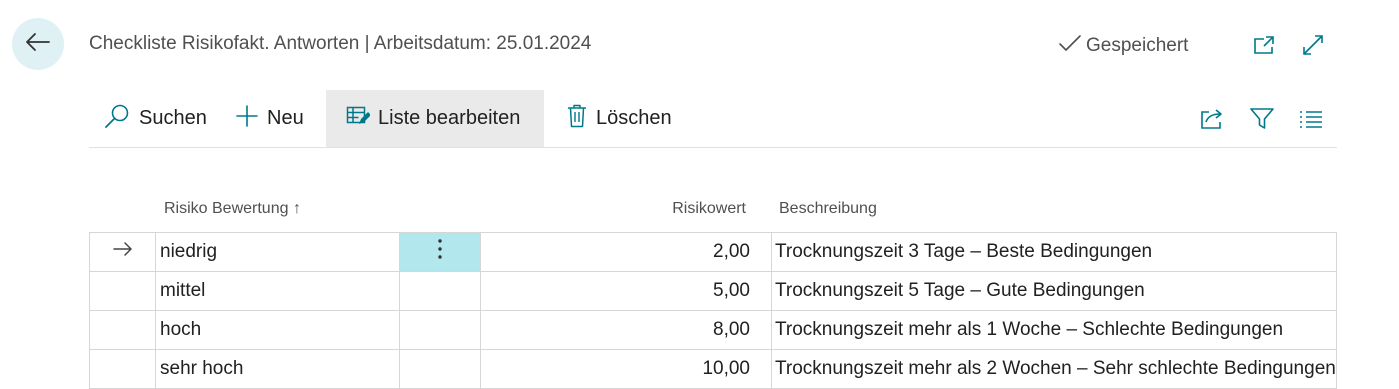 This screenshot has height=389, width=1399. I want to click on value-cell: 2,00, so click(626, 252).